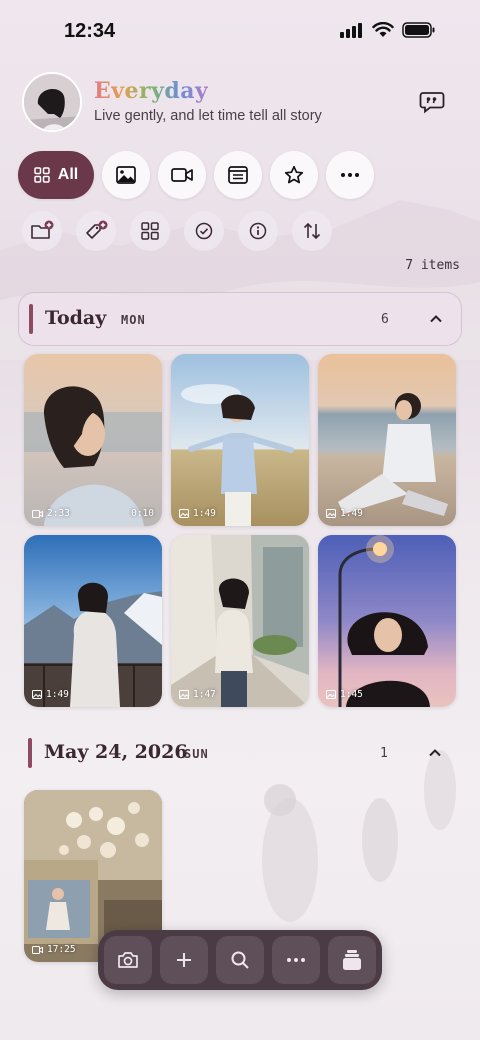  I want to click on search-icon, so click(240, 960).